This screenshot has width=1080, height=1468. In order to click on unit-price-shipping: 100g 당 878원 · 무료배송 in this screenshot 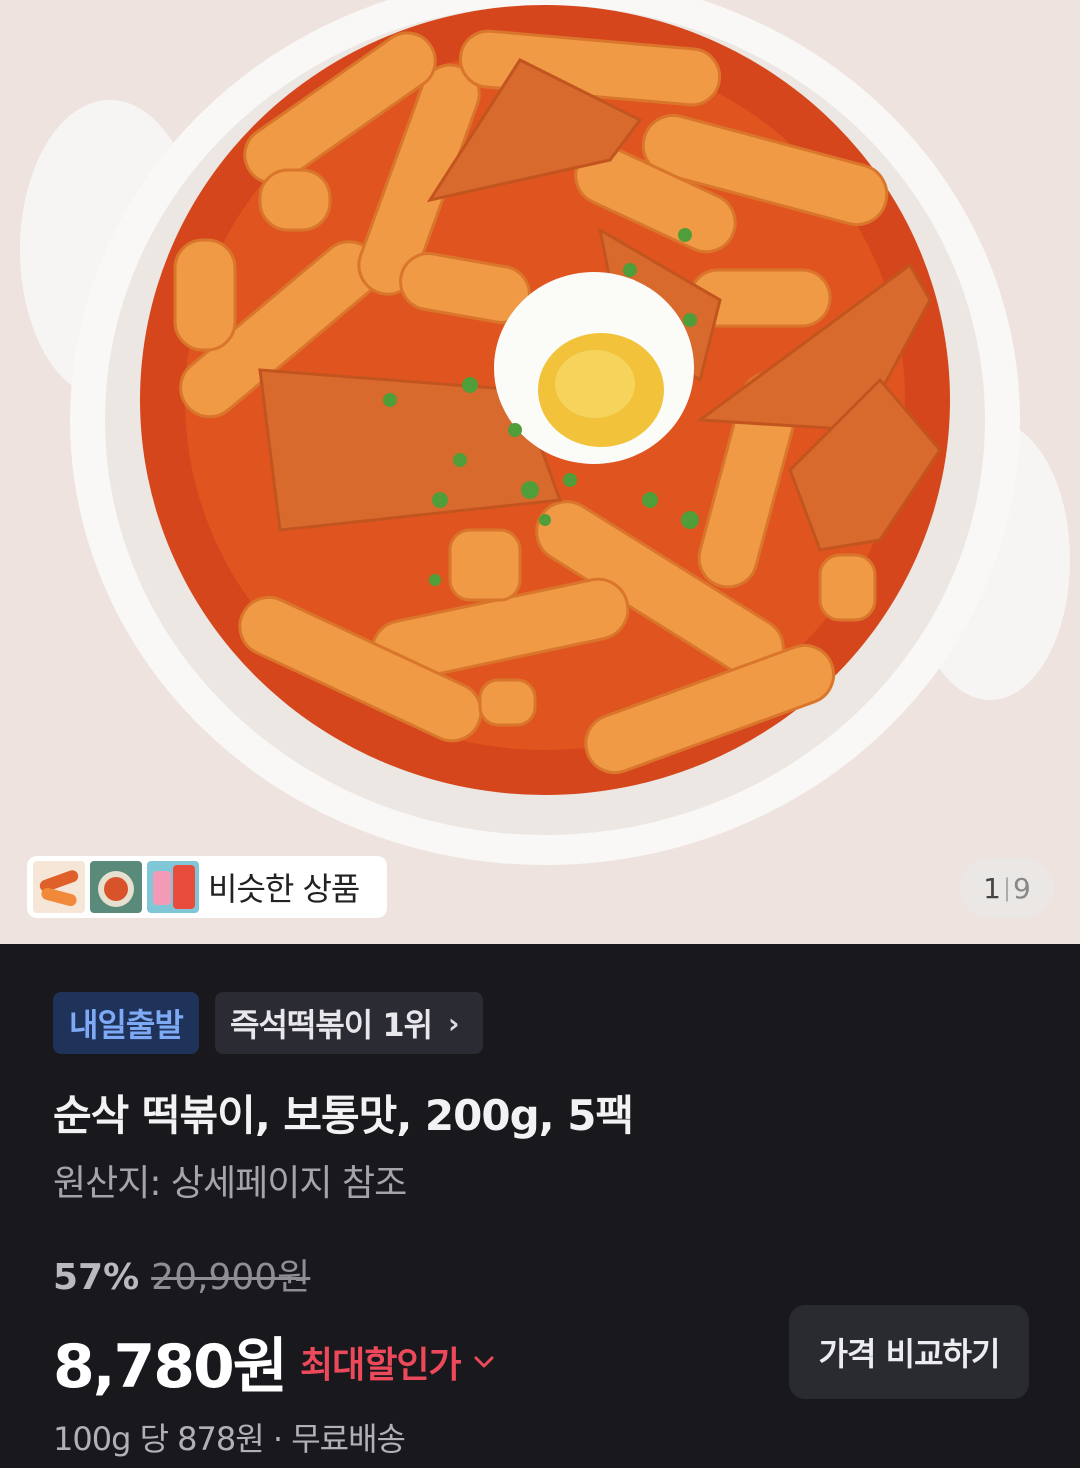, I will do `click(229, 1437)`.